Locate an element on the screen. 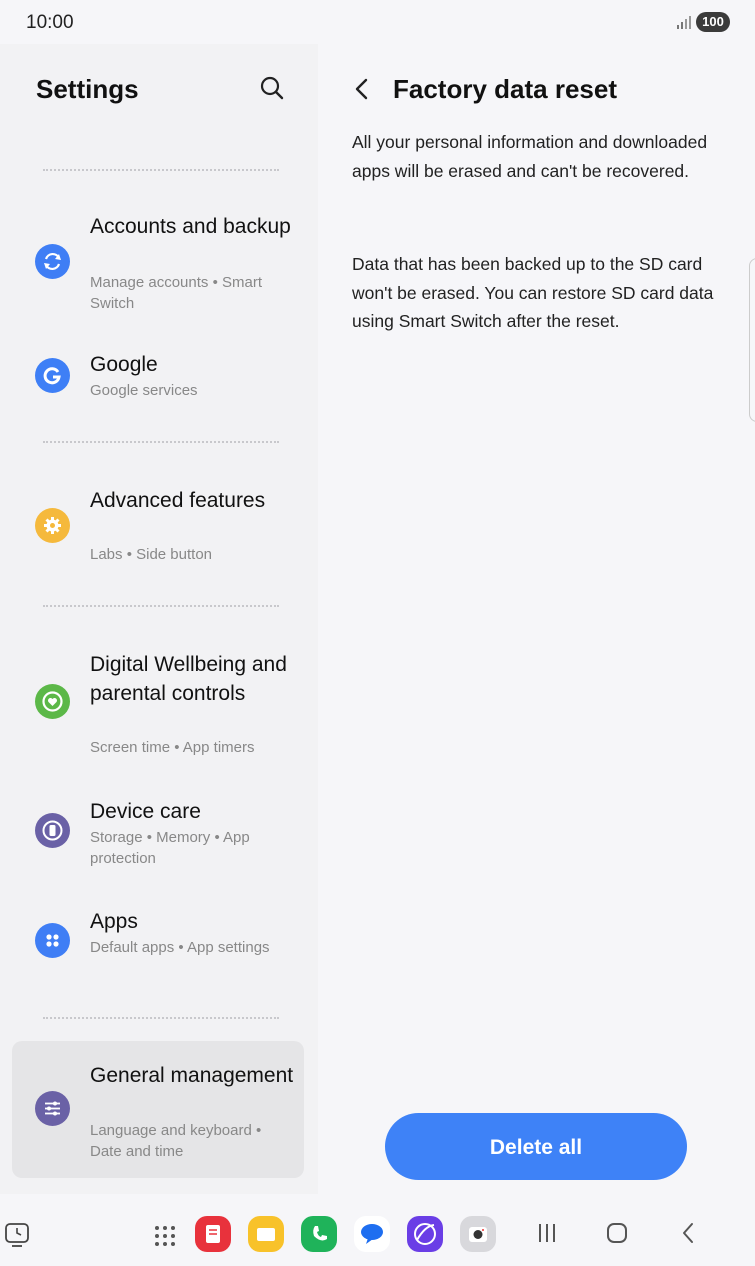 Image resolution: width=755 pixels, height=1266 pixels. item-subtitle: Google services is located at coordinates (144, 390).